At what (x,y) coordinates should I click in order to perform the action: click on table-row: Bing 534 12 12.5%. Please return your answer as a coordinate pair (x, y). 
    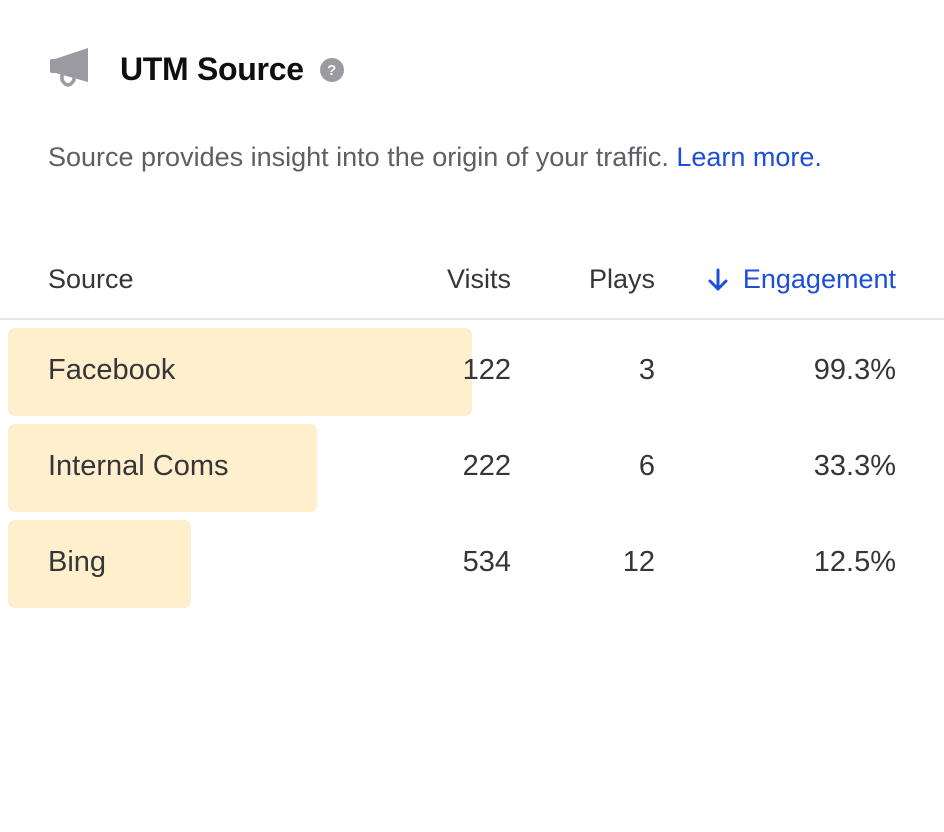
    Looking at the image, I should click on (472, 564).